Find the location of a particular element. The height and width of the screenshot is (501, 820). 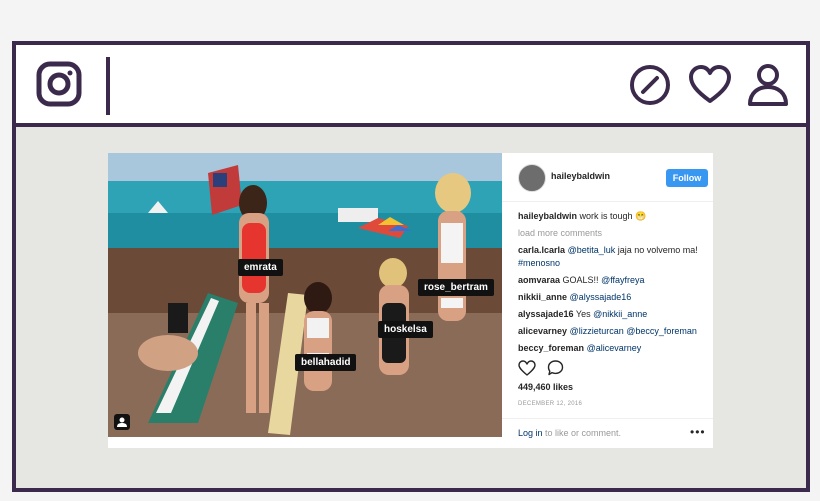

post-date: DECEMBER 12, 2016 is located at coordinates (550, 404).